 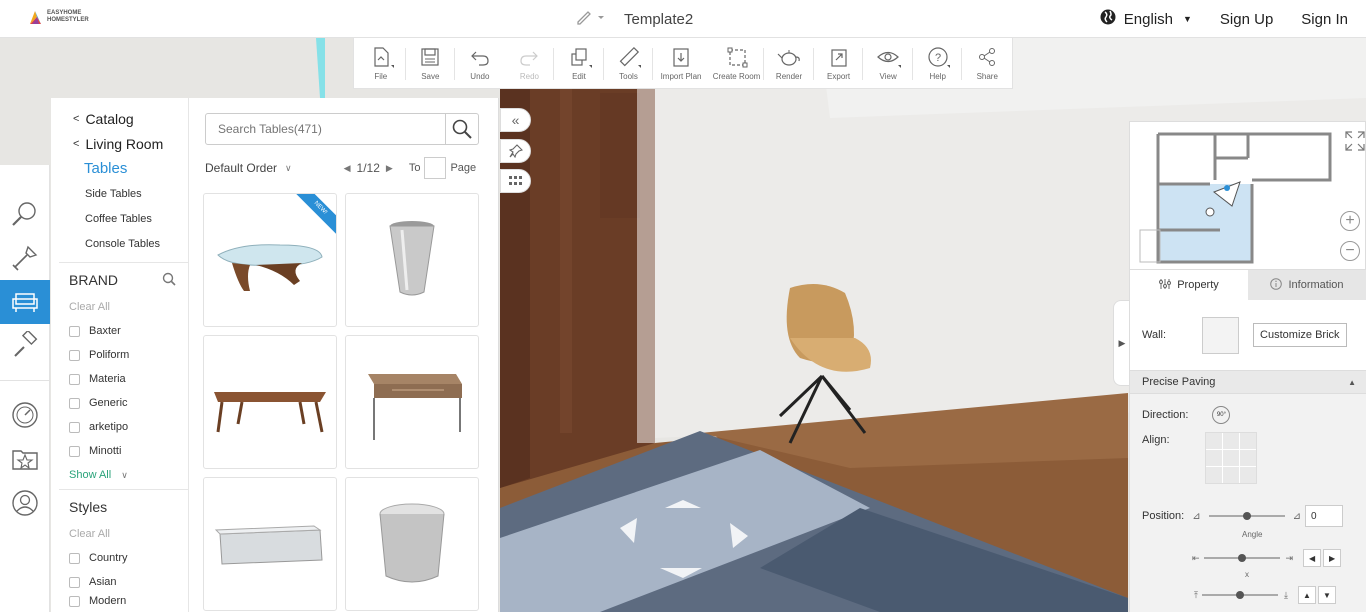 I want to click on tab-property: Property, so click(x=1189, y=285).